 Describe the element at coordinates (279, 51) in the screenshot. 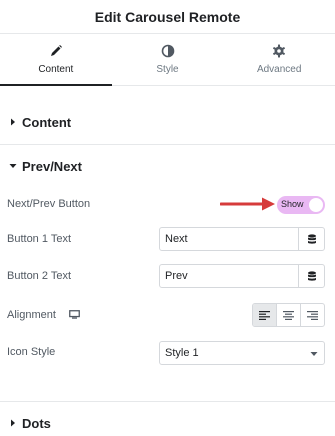

I see `gear-icon` at that location.